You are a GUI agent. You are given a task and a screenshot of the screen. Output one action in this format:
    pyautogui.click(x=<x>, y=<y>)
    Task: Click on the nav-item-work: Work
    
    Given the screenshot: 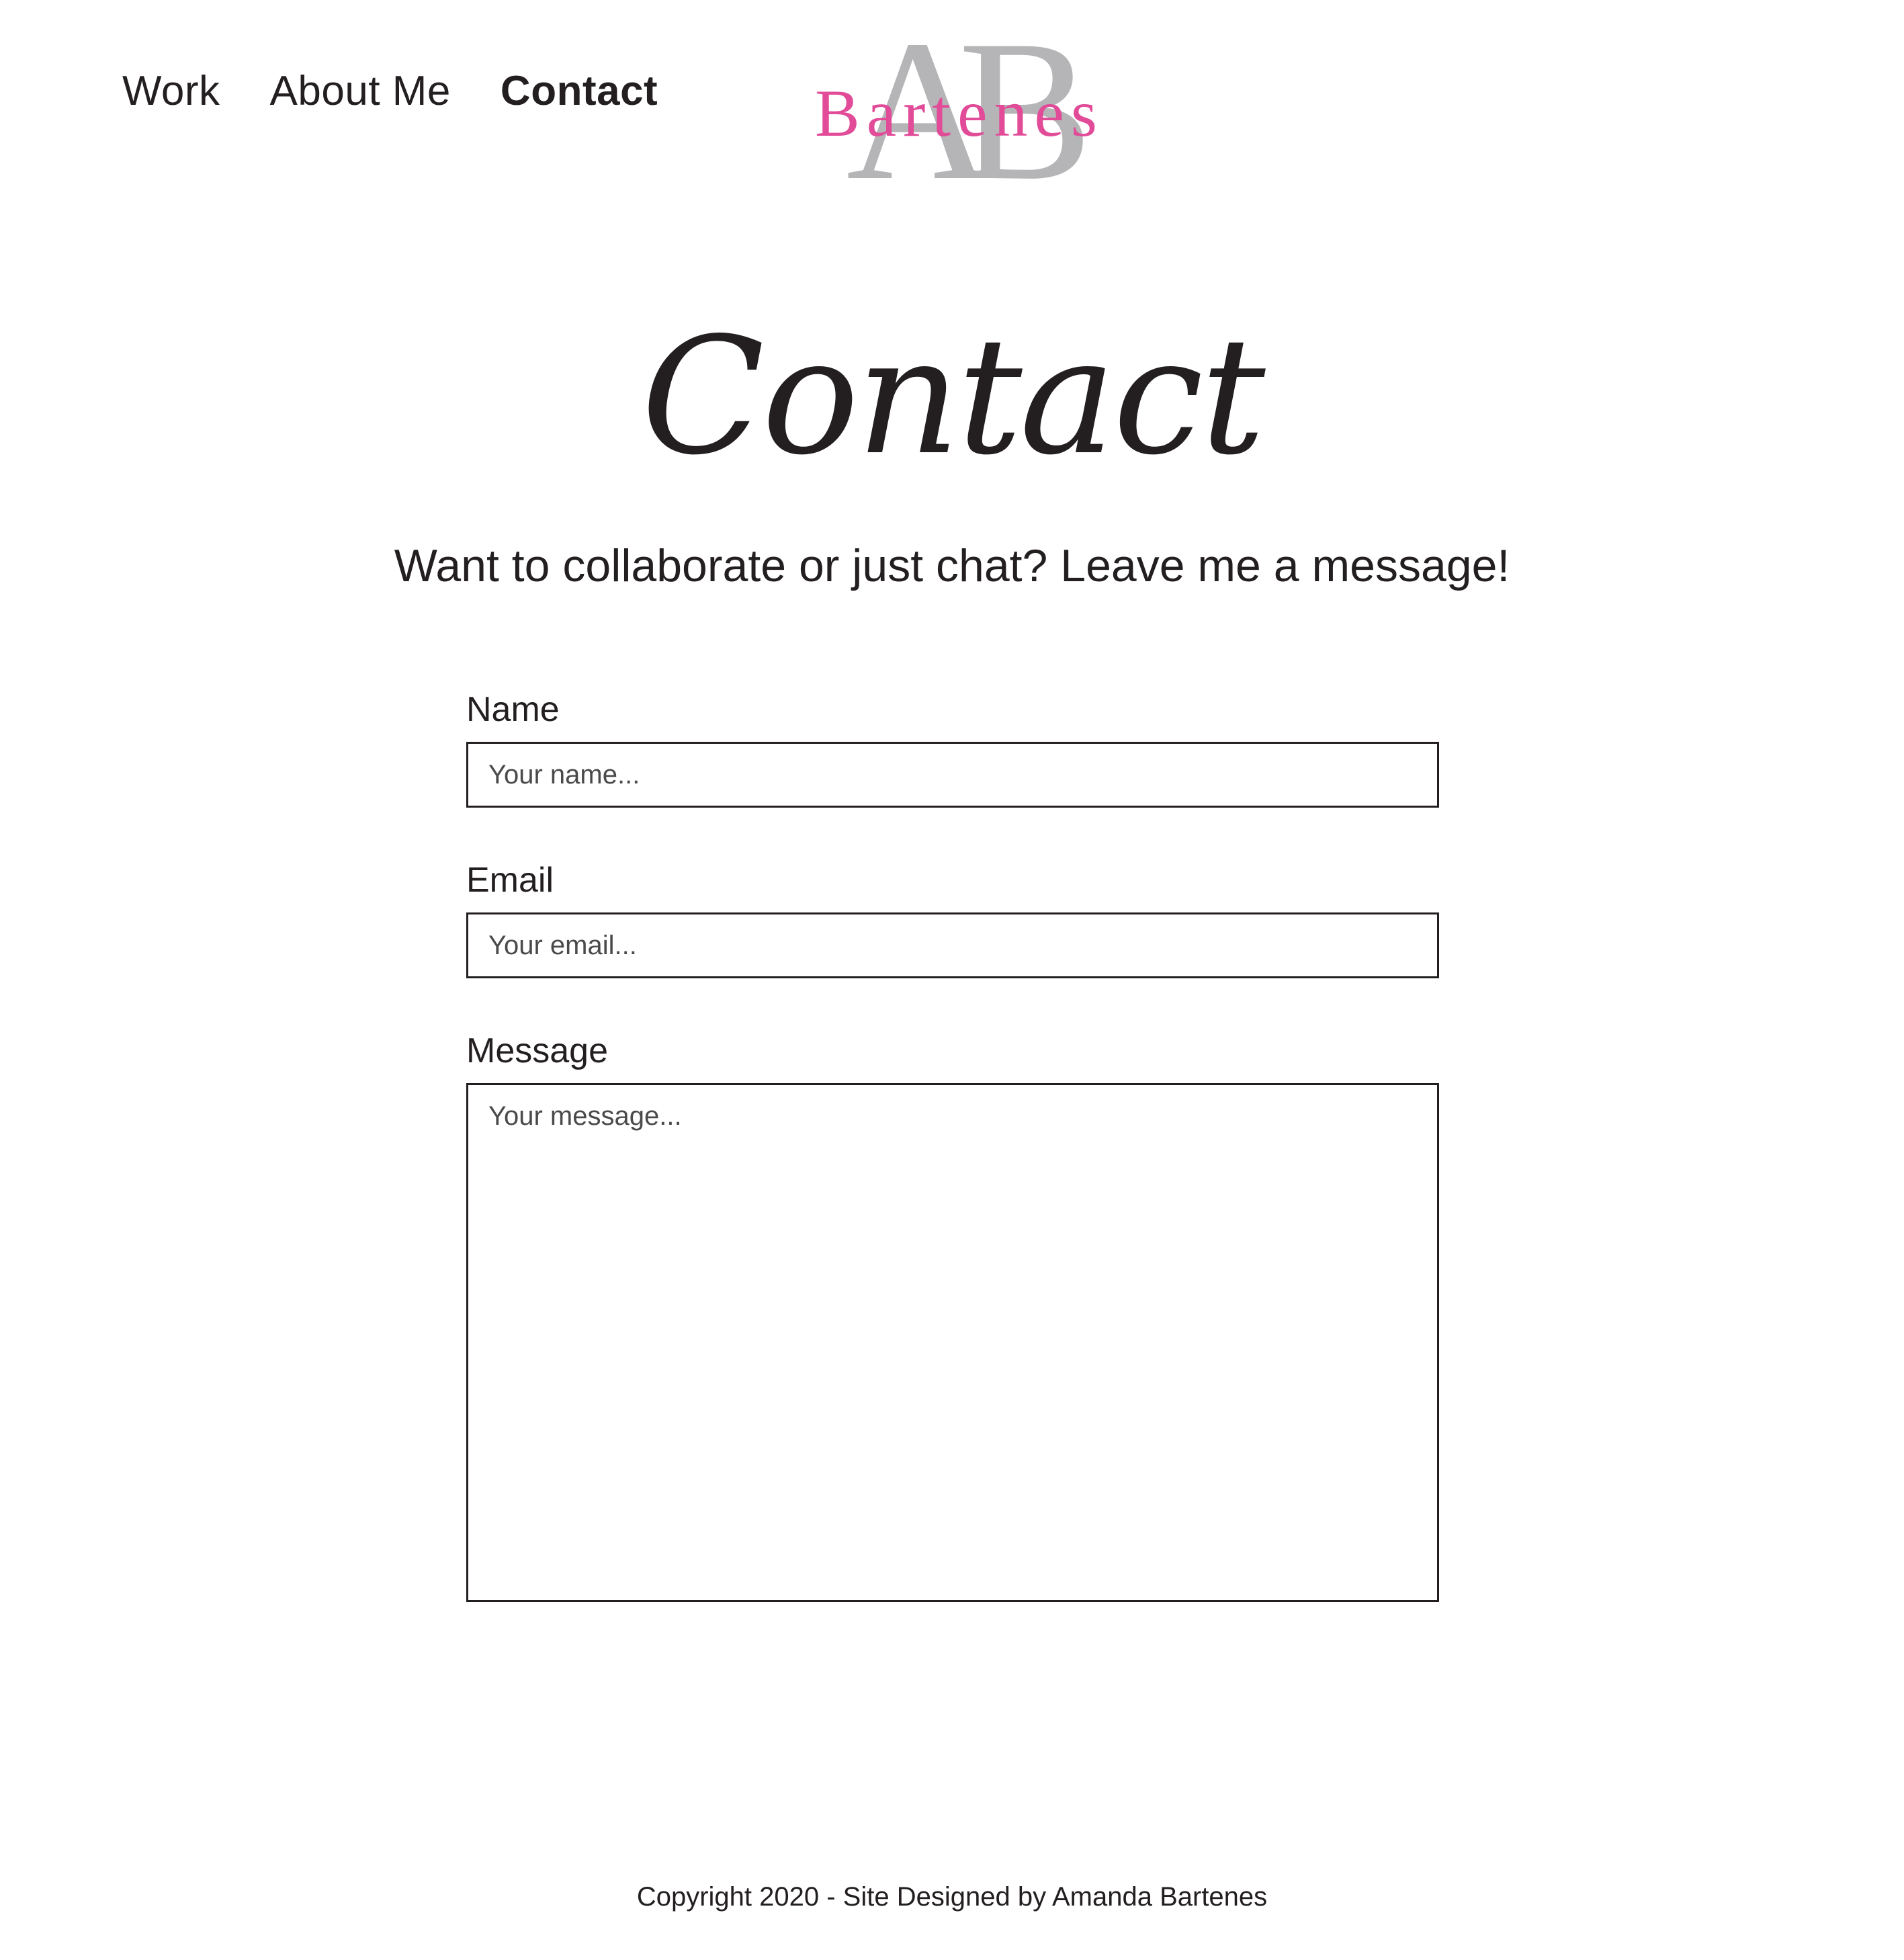 What is the action you would take?
    pyautogui.click(x=171, y=91)
    